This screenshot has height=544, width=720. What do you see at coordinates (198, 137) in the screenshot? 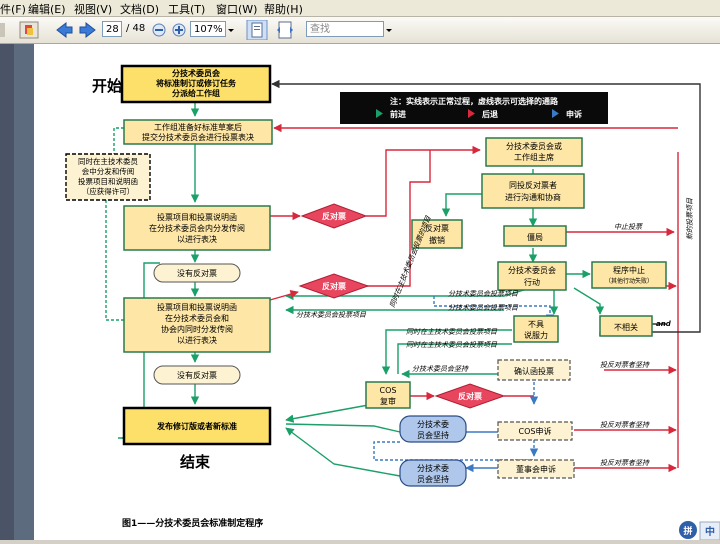
I see `svg-text: 提交分技术委员会进行投票表决` at bounding box center [198, 137].